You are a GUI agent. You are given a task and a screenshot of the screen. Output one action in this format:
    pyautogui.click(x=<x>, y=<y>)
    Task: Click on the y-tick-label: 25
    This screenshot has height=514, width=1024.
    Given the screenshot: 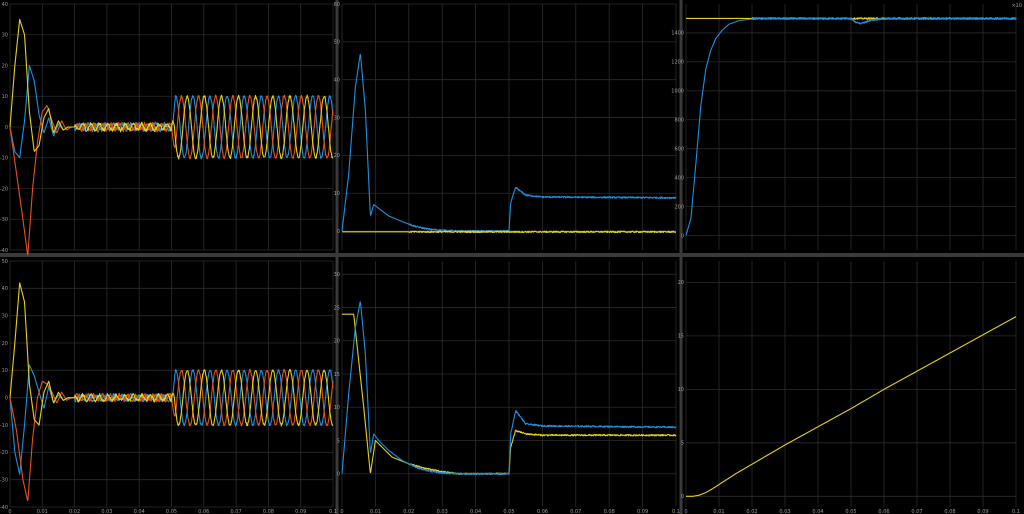 What is the action you would take?
    pyautogui.click(x=337, y=308)
    